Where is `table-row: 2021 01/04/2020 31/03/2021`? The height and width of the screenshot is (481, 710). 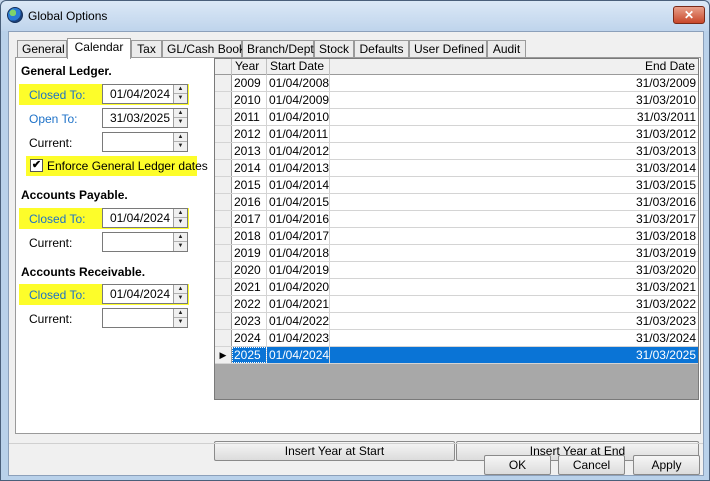
table-row: 2021 01/04/2020 31/03/2021 is located at coordinates (456, 287).